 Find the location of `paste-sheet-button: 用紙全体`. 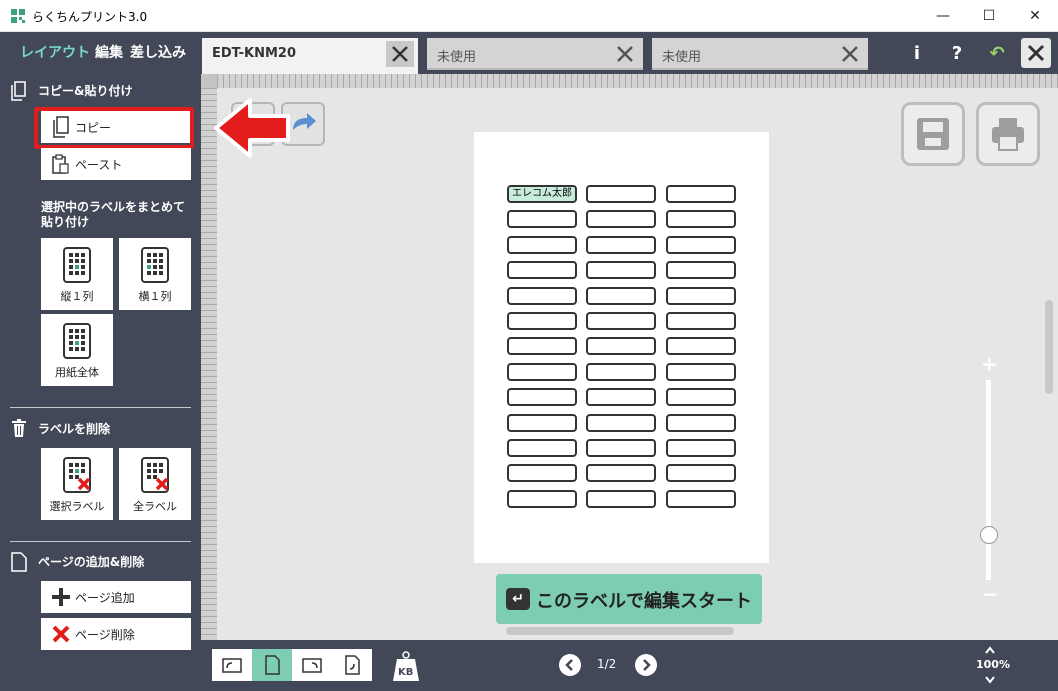

paste-sheet-button: 用紙全体 is located at coordinates (77, 350).